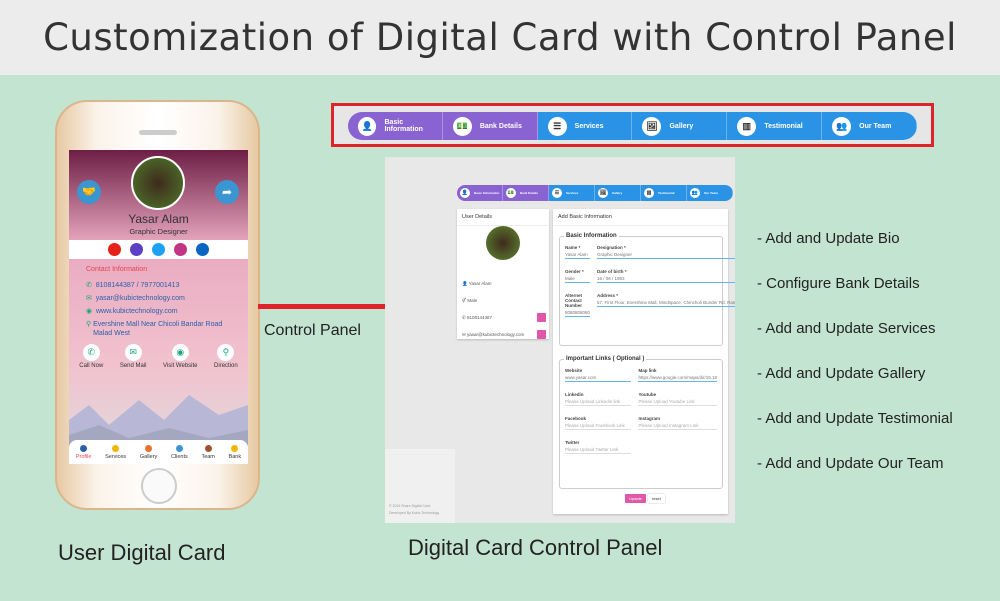 The image size is (1000, 601). Describe the element at coordinates (115, 452) in the screenshot. I see `tab-services: Services` at that location.